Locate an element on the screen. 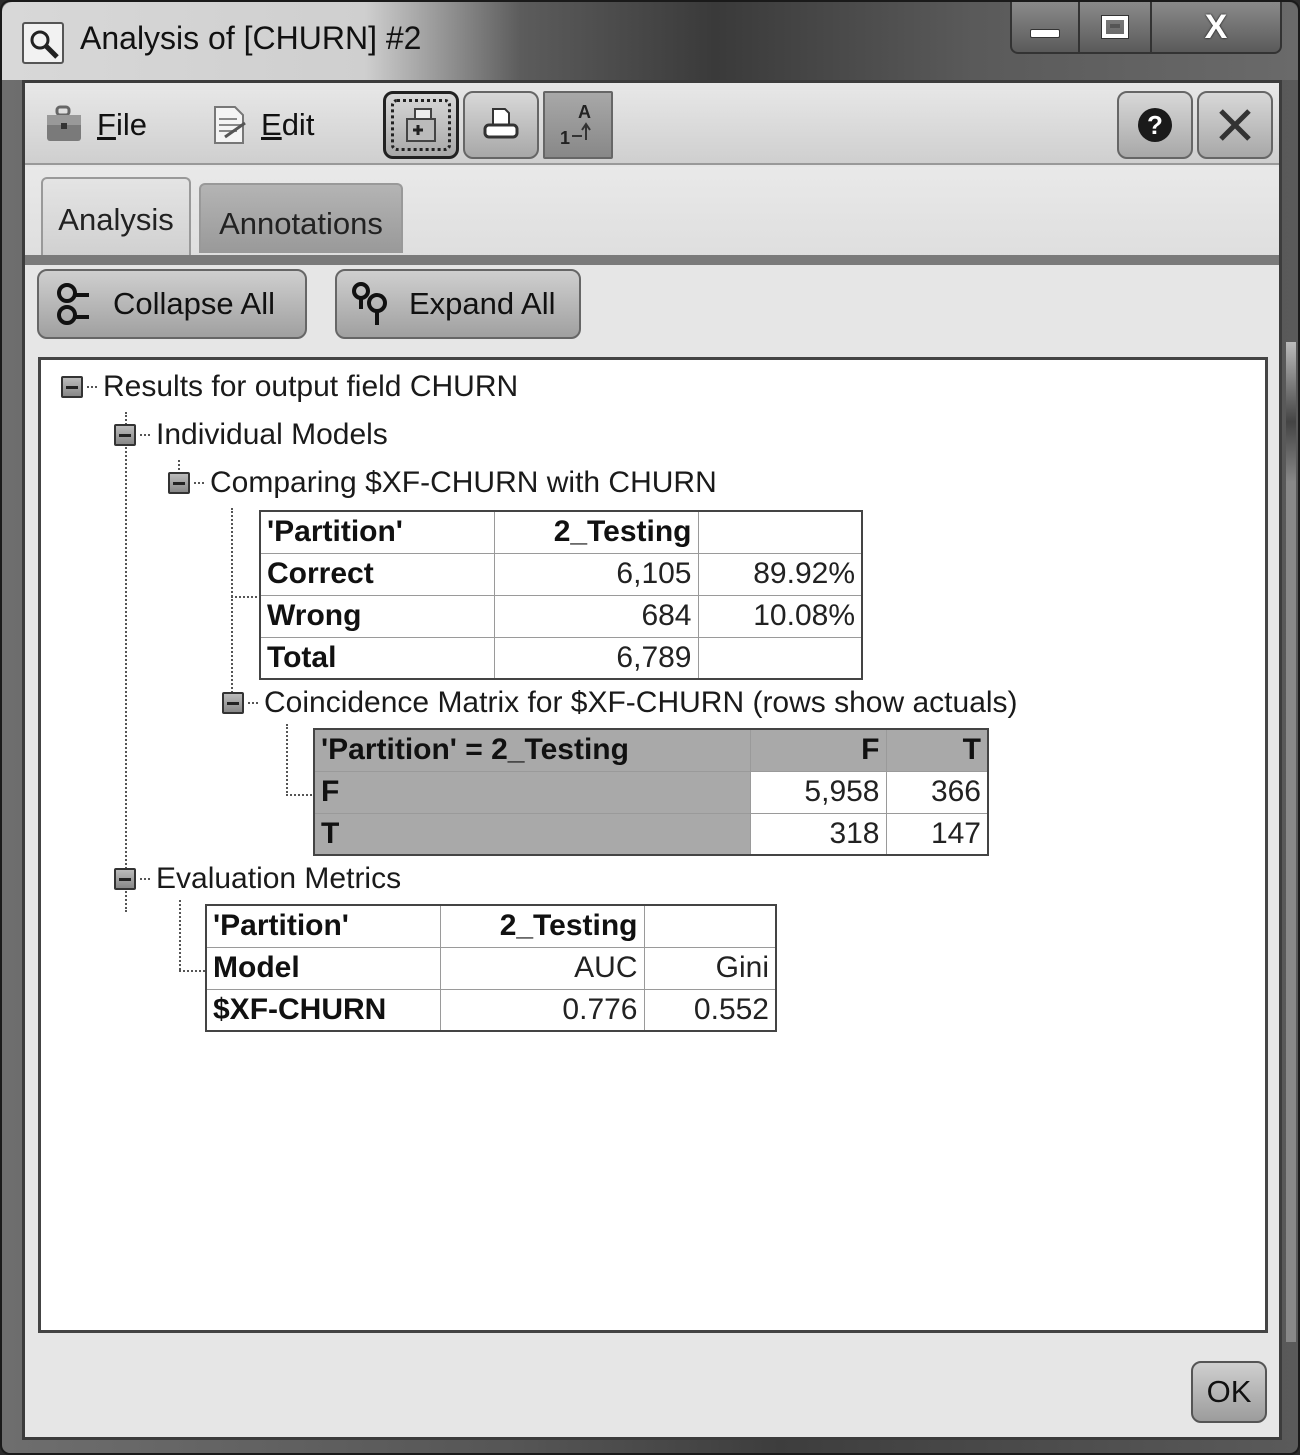 The height and width of the screenshot is (1455, 1300). table-row: Wrong 684 10.08% is located at coordinates (561, 616).